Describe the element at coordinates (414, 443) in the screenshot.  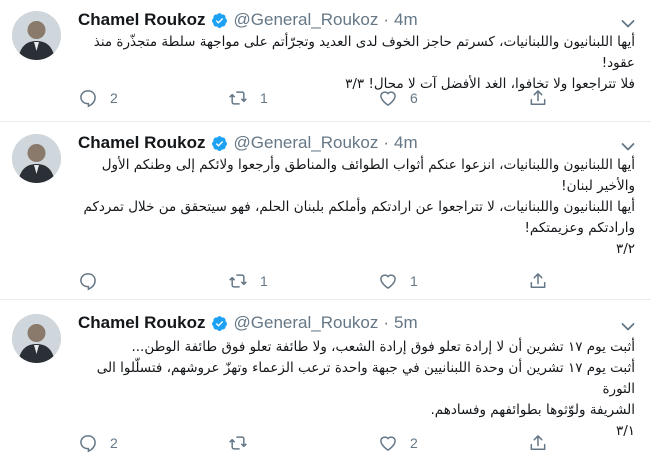
I see `like-count: 2` at that location.